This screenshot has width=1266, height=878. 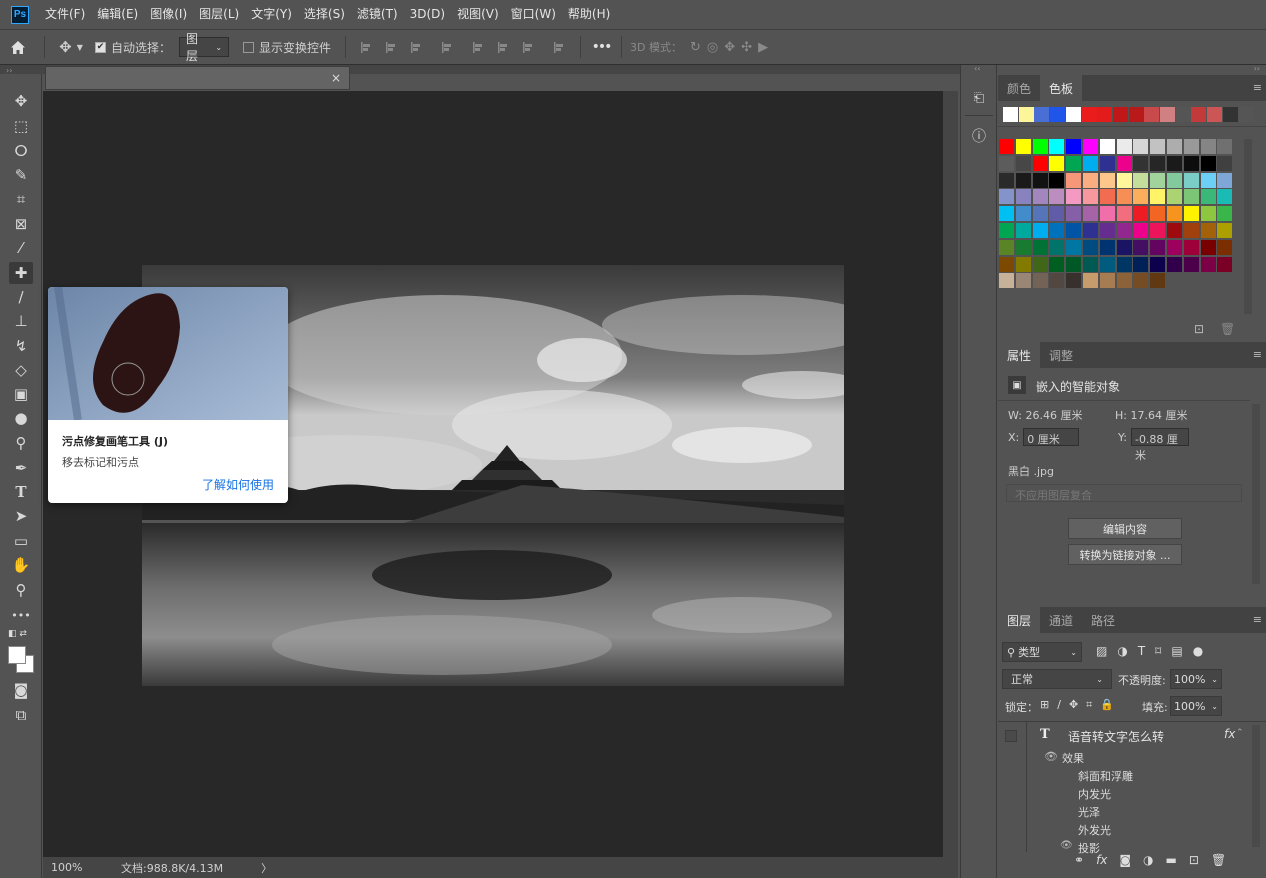 I want to click on quick-select-tool-icon: ✎, so click(x=21, y=175).